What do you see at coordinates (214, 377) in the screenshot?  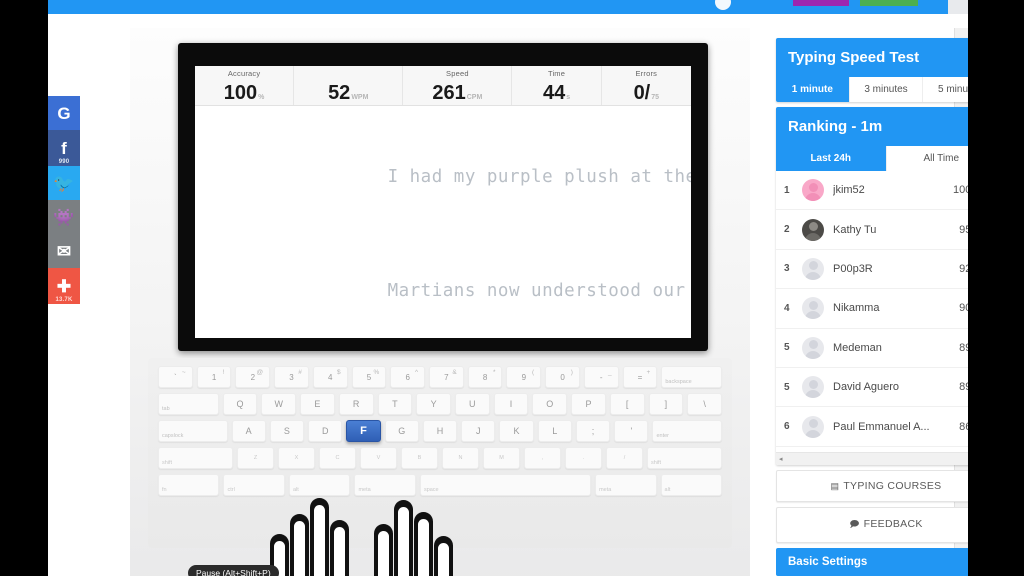 I see `key-1: 1!` at bounding box center [214, 377].